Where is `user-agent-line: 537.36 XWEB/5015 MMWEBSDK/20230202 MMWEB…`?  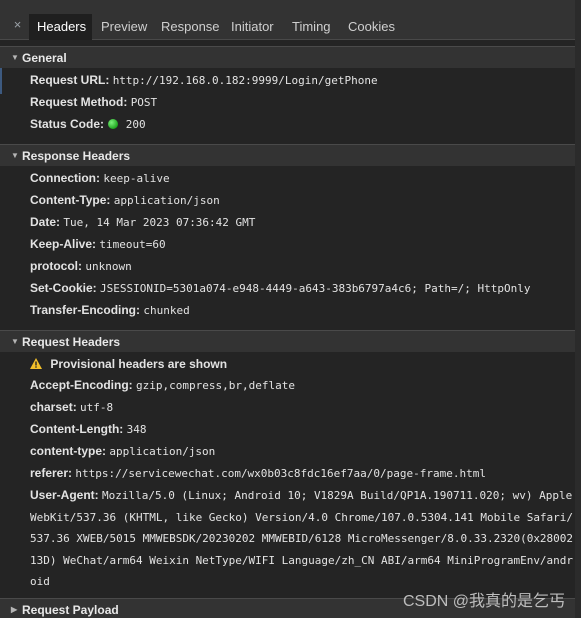
user-agent-line: 537.36 XWEB/5015 MMWEBSDK/20230202 MMWEB… is located at coordinates (302, 538).